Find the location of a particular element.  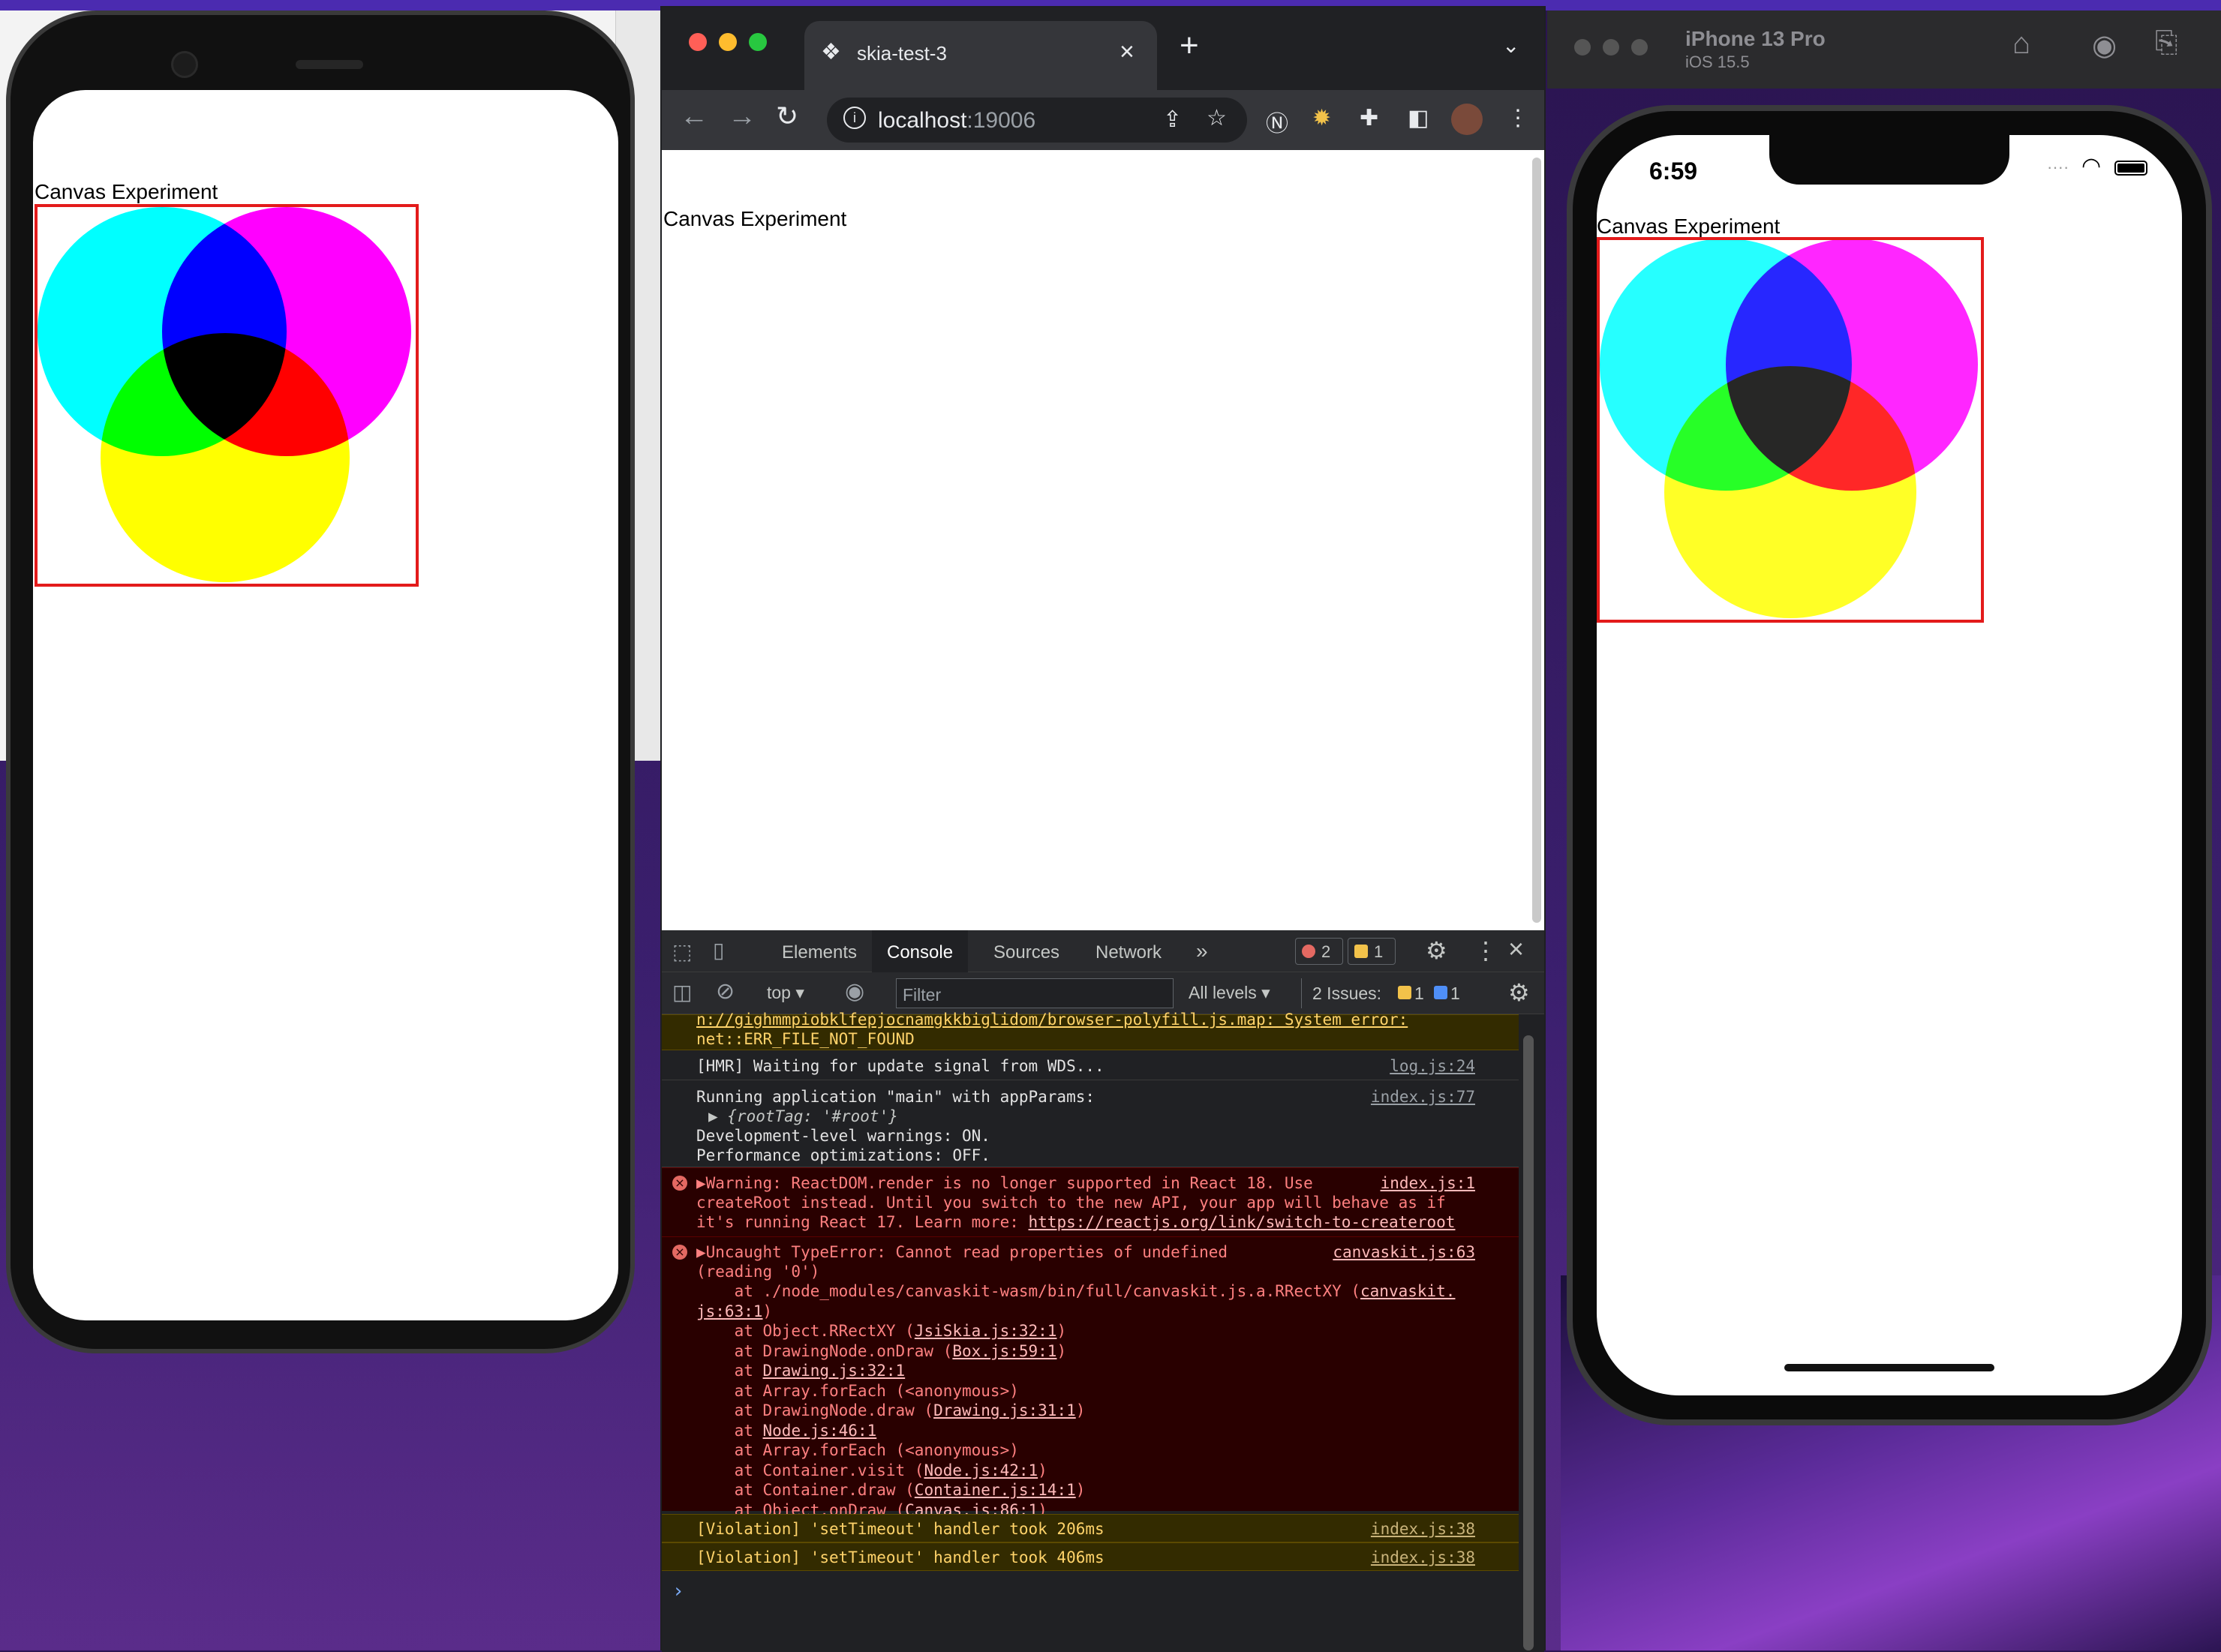

chevron-down-icon: ⌄ is located at coordinates (1510, 45).